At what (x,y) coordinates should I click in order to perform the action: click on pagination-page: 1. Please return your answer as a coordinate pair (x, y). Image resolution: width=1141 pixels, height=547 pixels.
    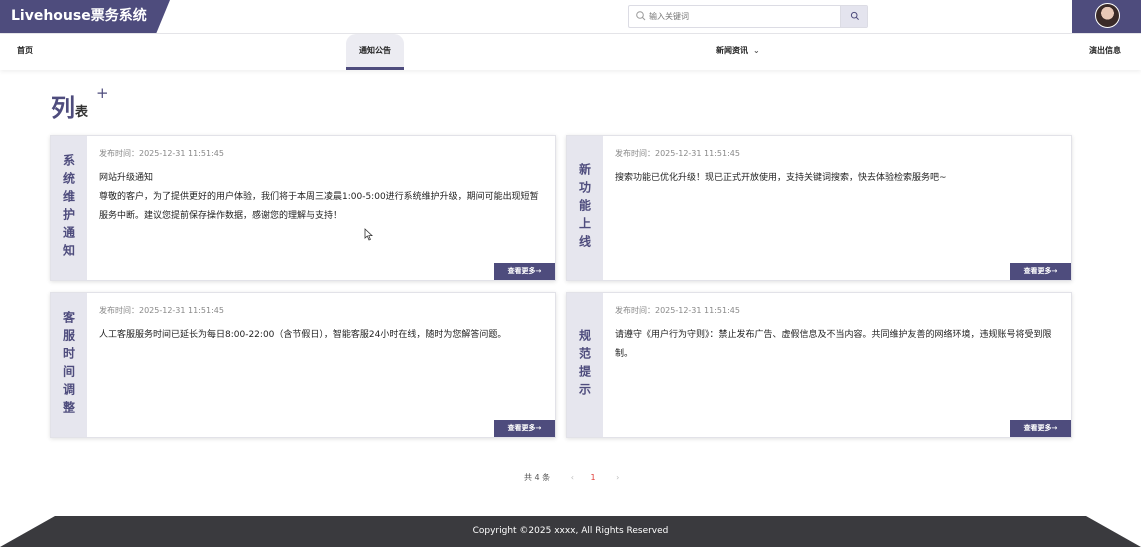
    Looking at the image, I should click on (592, 477).